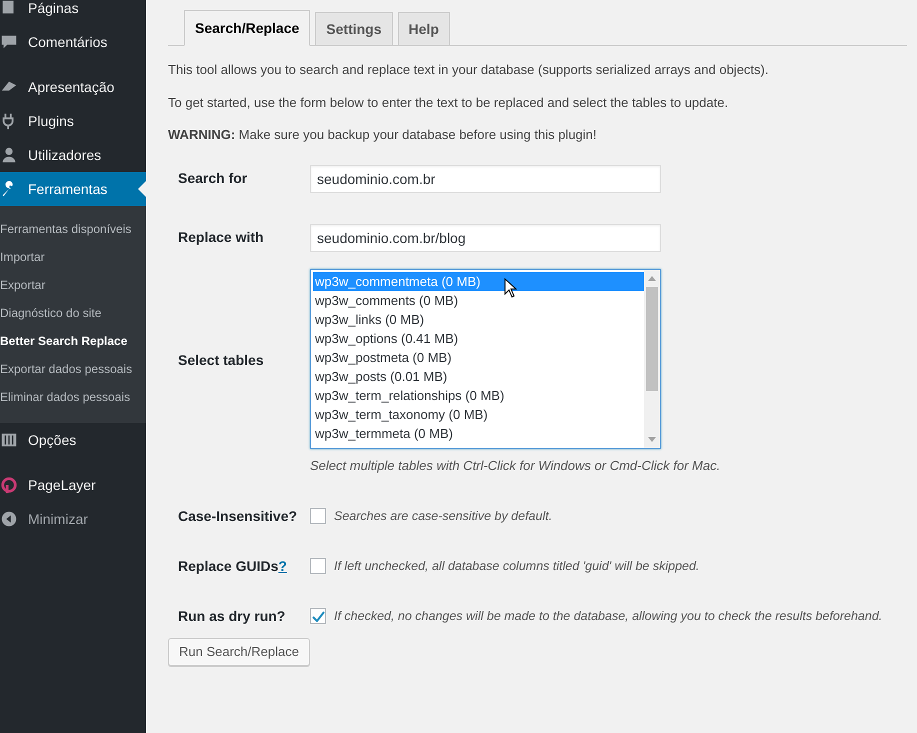 The width and height of the screenshot is (917, 733). Describe the element at coordinates (424, 29) in the screenshot. I see `tab: Help` at that location.